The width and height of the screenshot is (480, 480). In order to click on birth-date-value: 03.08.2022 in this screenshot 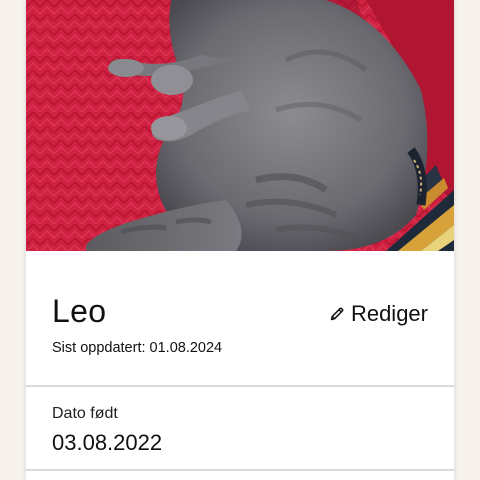, I will do `click(107, 442)`.